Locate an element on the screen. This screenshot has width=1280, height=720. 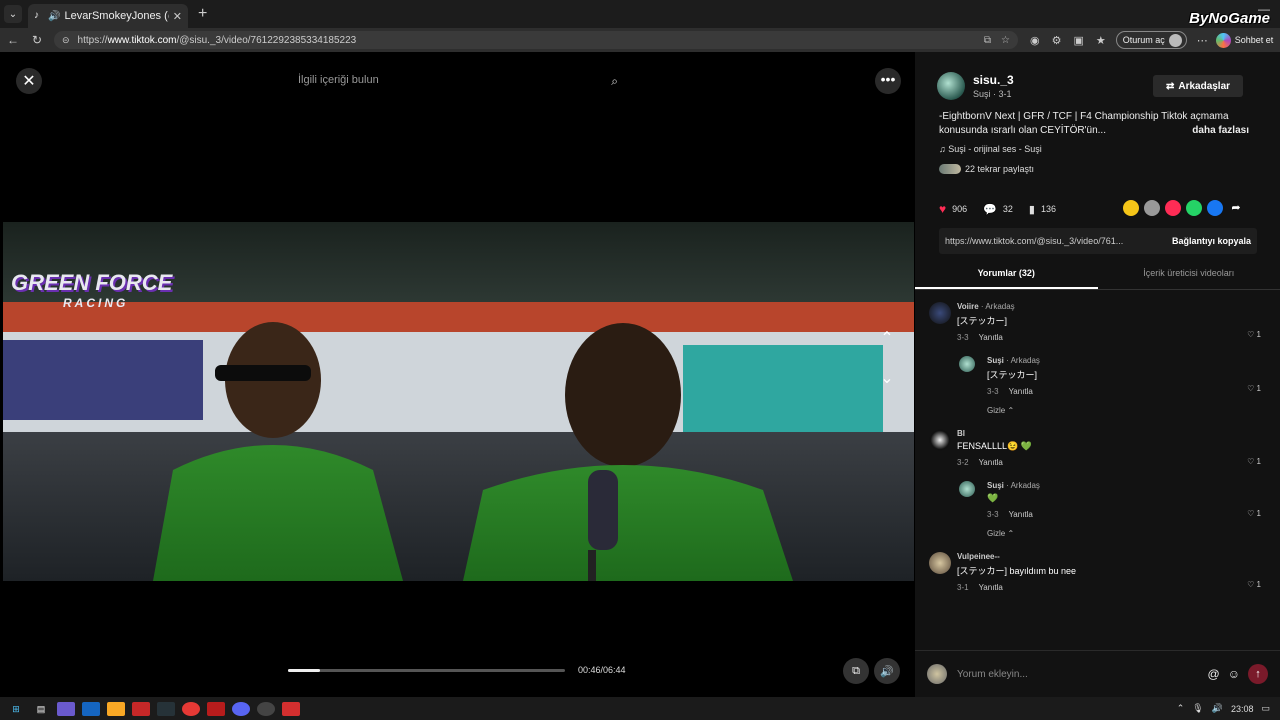
task-view-icon: ▤ is located at coordinates (41, 709).